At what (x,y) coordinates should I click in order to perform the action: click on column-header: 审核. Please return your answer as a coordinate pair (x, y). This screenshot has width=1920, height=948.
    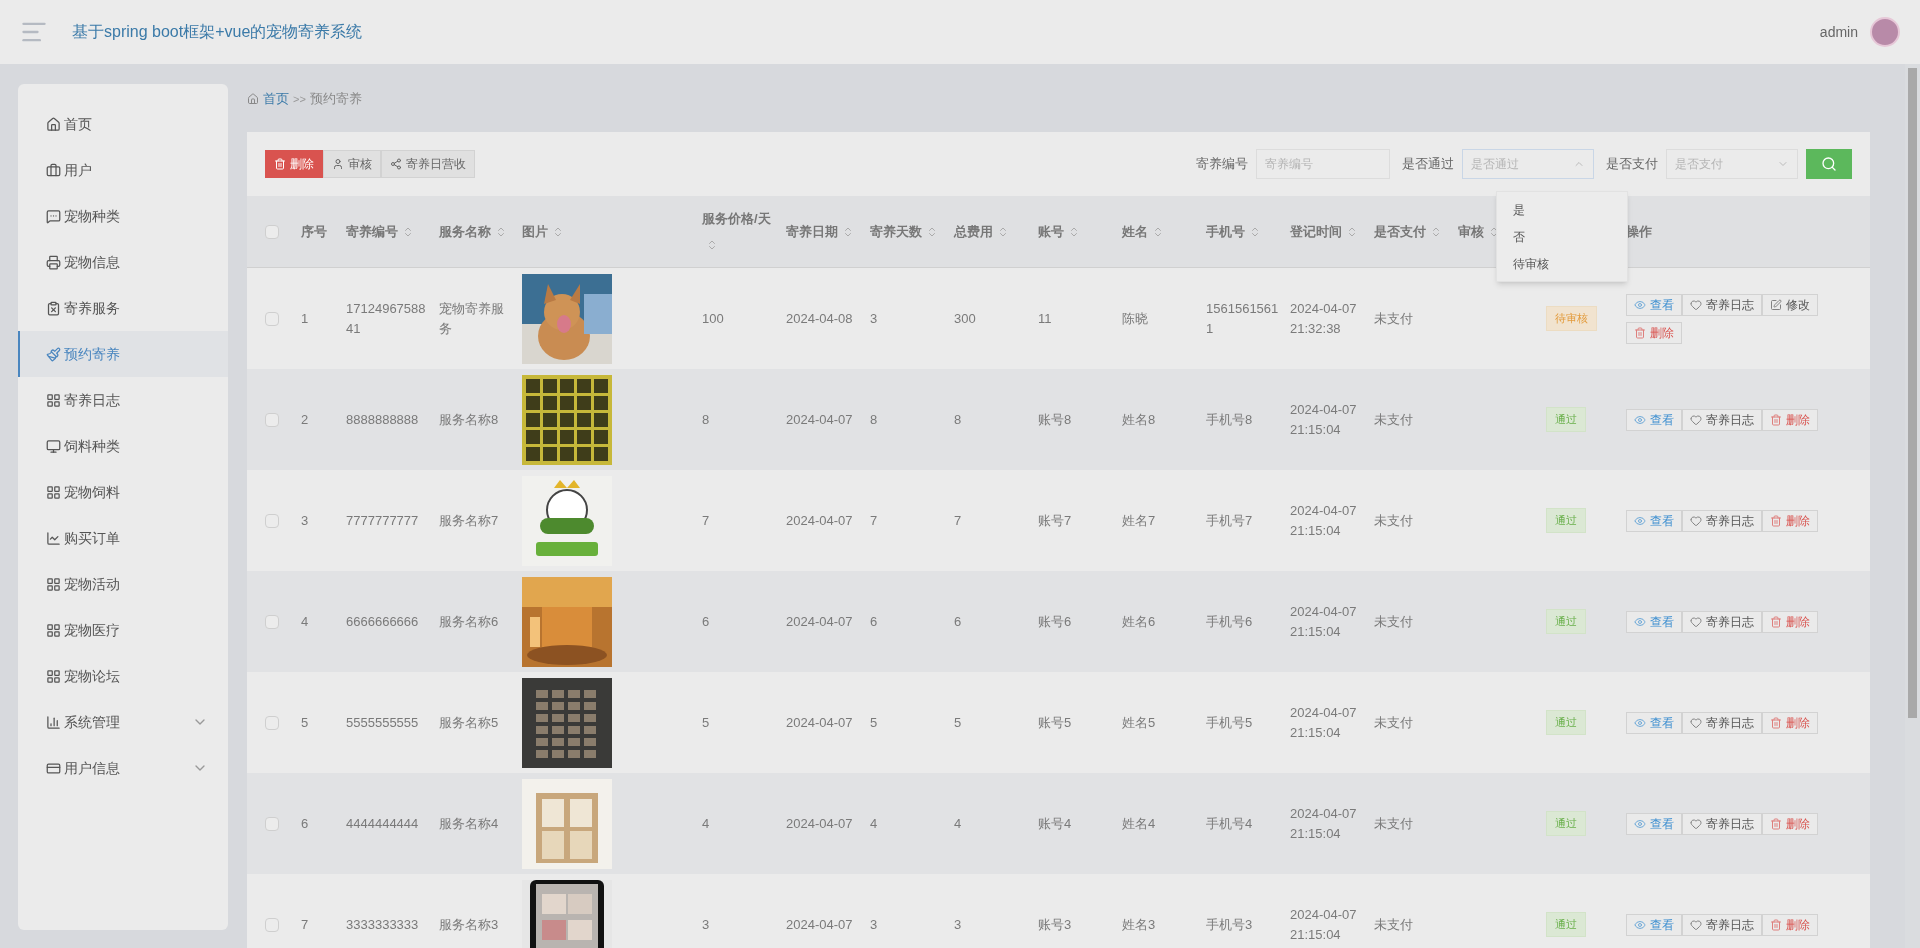
    Looking at the image, I should click on (1479, 231).